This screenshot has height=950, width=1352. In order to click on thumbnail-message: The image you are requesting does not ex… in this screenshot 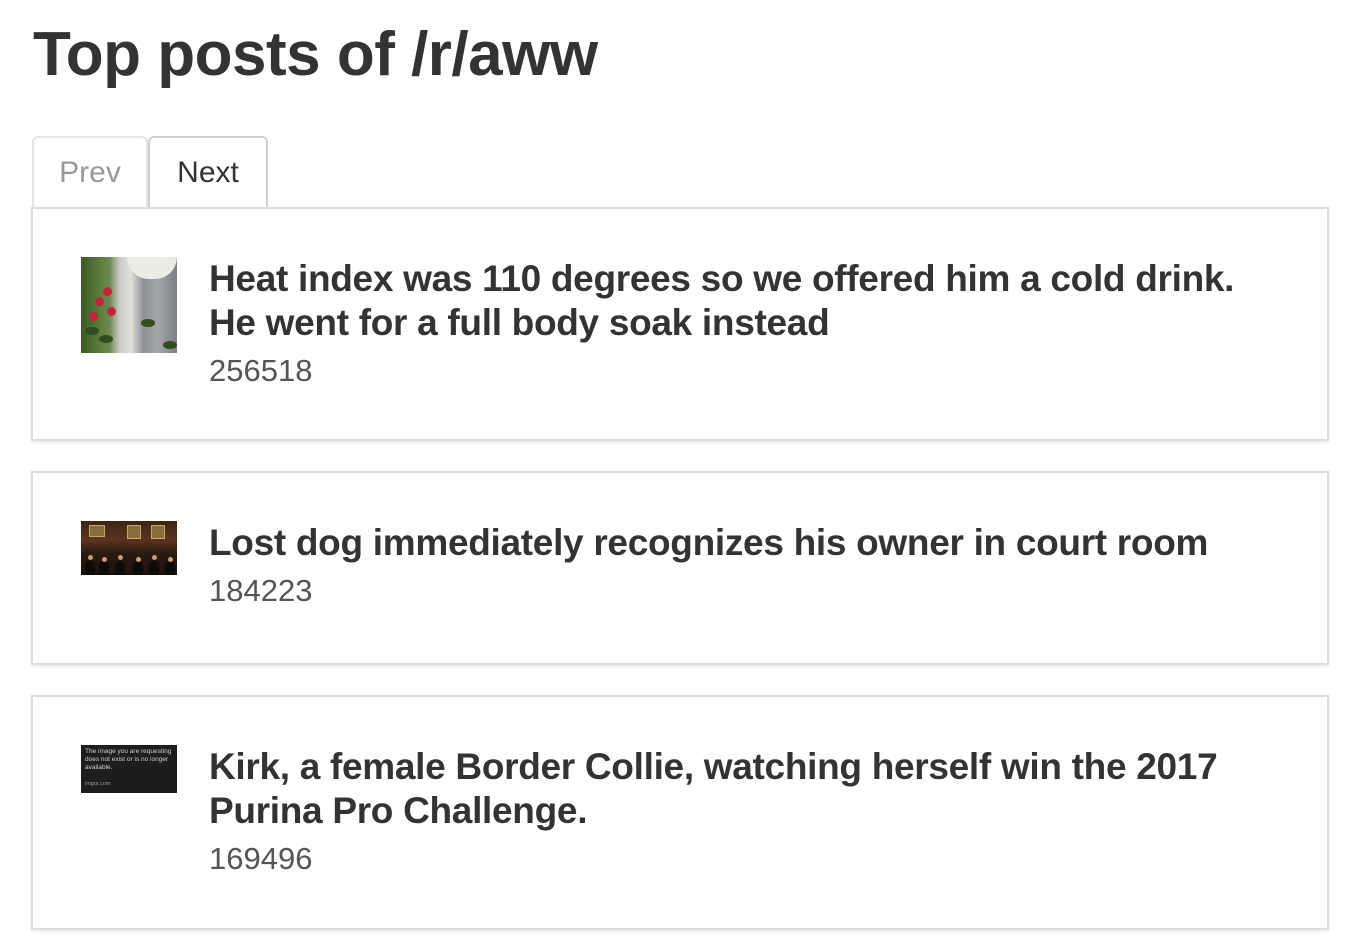, I will do `click(128, 759)`.